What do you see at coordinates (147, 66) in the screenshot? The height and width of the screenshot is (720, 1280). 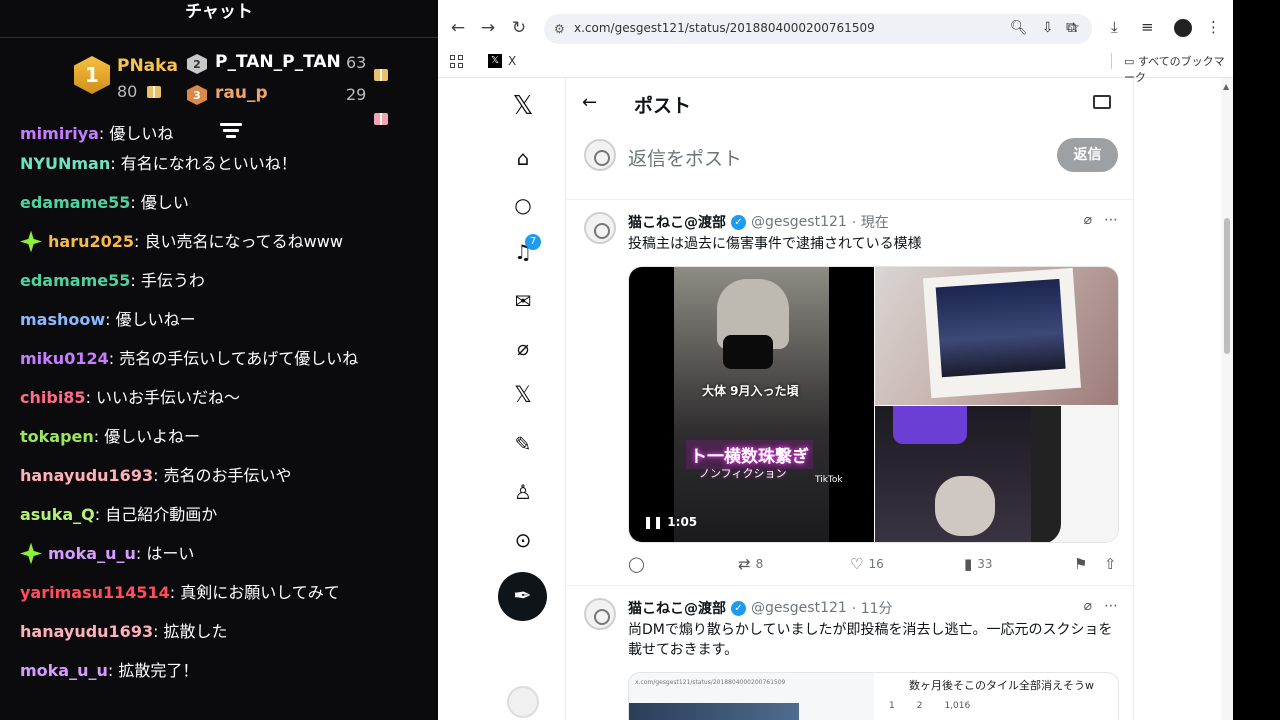 I see `leader-1-name: PNaka` at bounding box center [147, 66].